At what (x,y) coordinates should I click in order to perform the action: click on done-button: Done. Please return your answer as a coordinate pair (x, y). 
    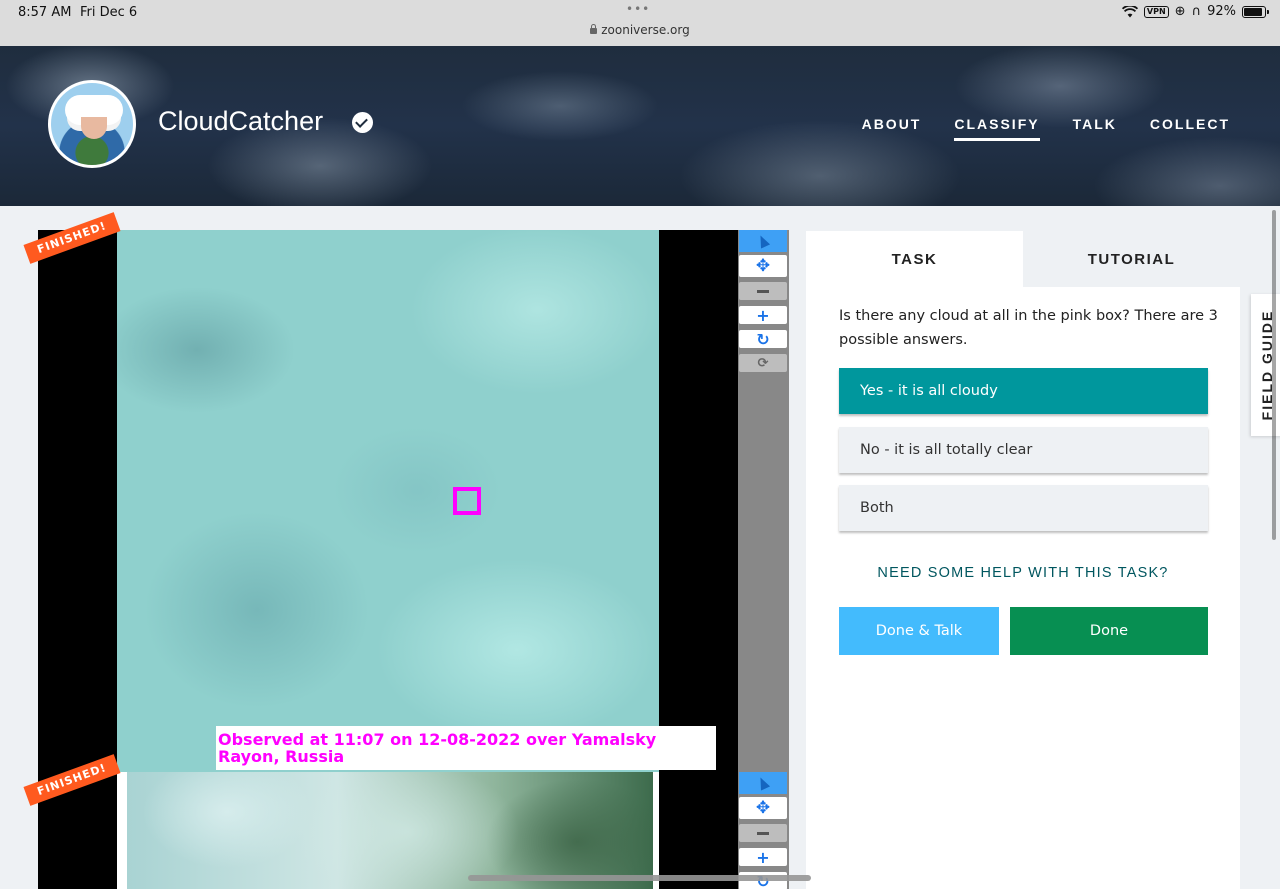
    Looking at the image, I should click on (1109, 631).